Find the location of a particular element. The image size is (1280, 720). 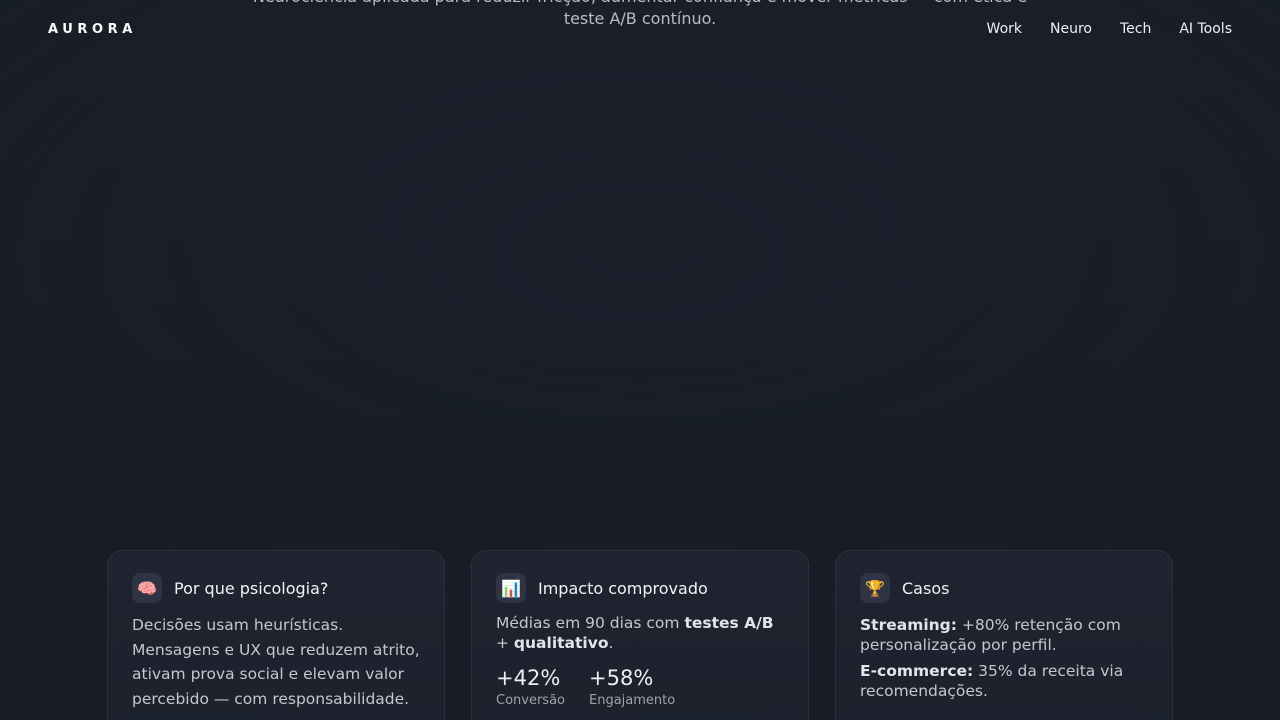

card-title: Impacto comprovado is located at coordinates (623, 588).